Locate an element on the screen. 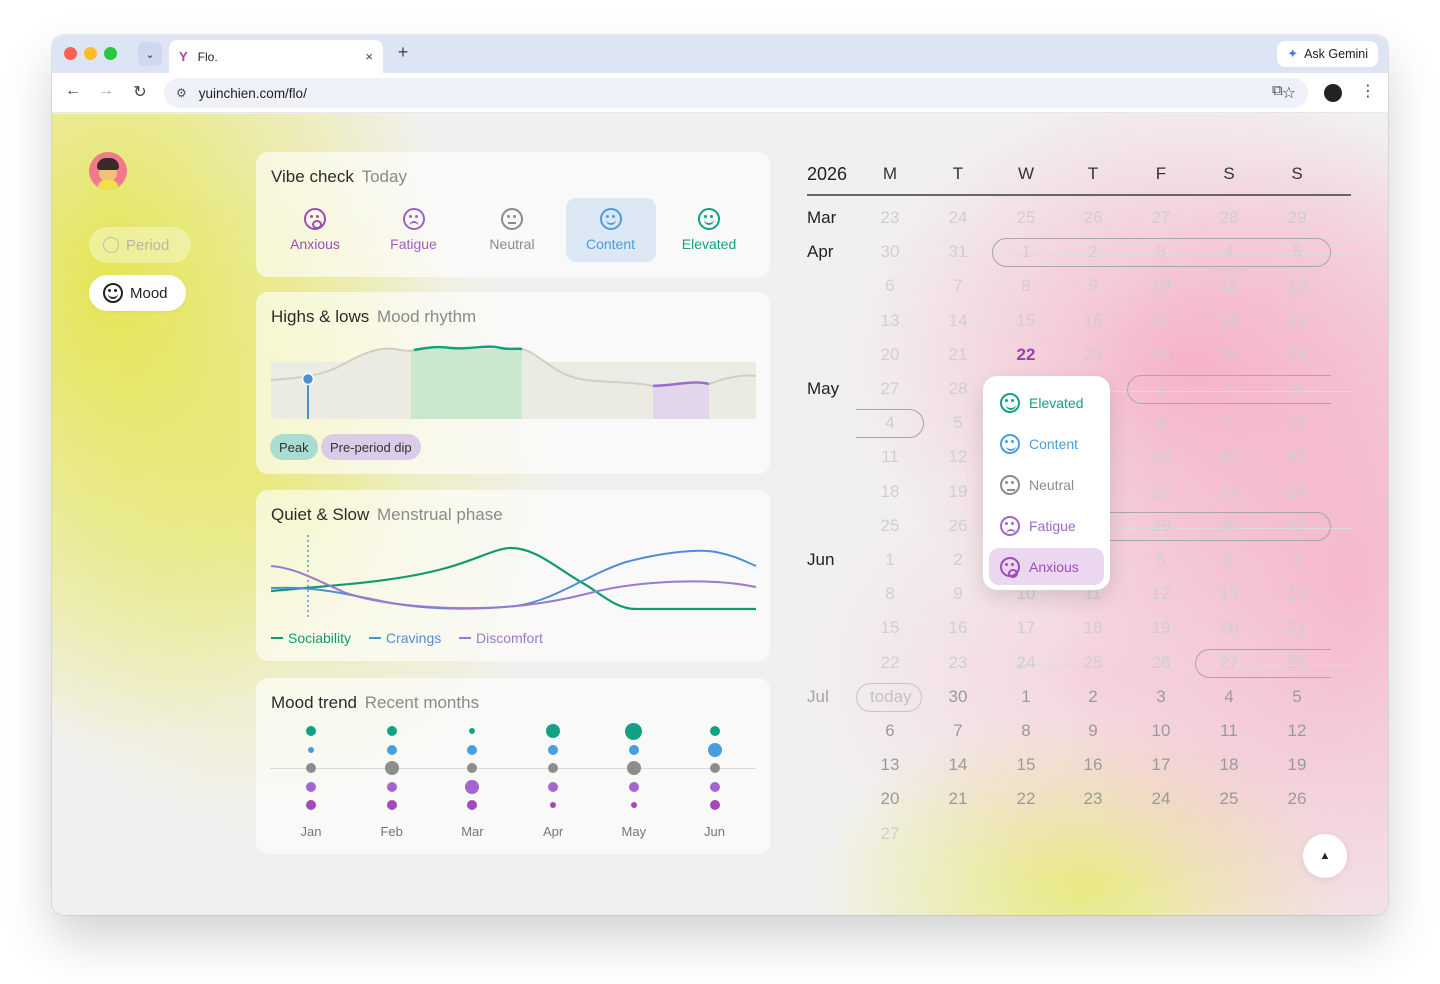 This screenshot has width=1440, height=984. vibe-option-anxious: Anxious is located at coordinates (315, 230).